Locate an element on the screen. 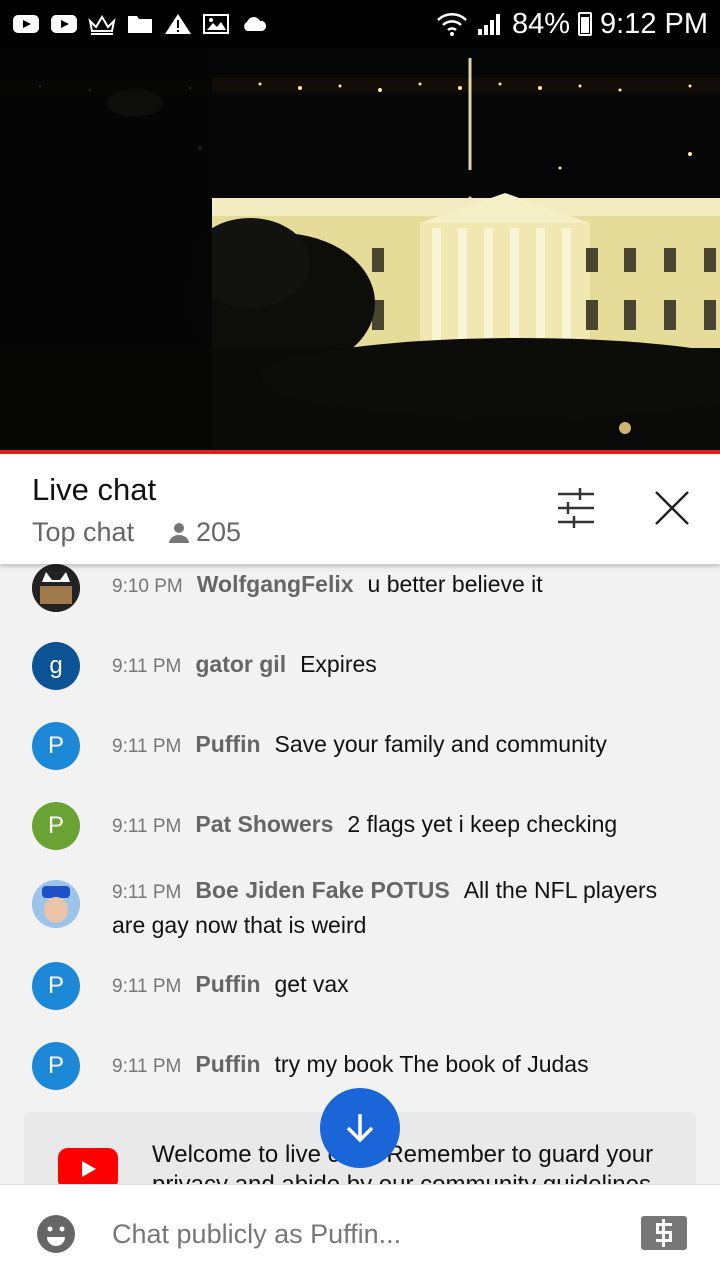 This screenshot has height=1280, width=720. warning-icon is located at coordinates (178, 24).